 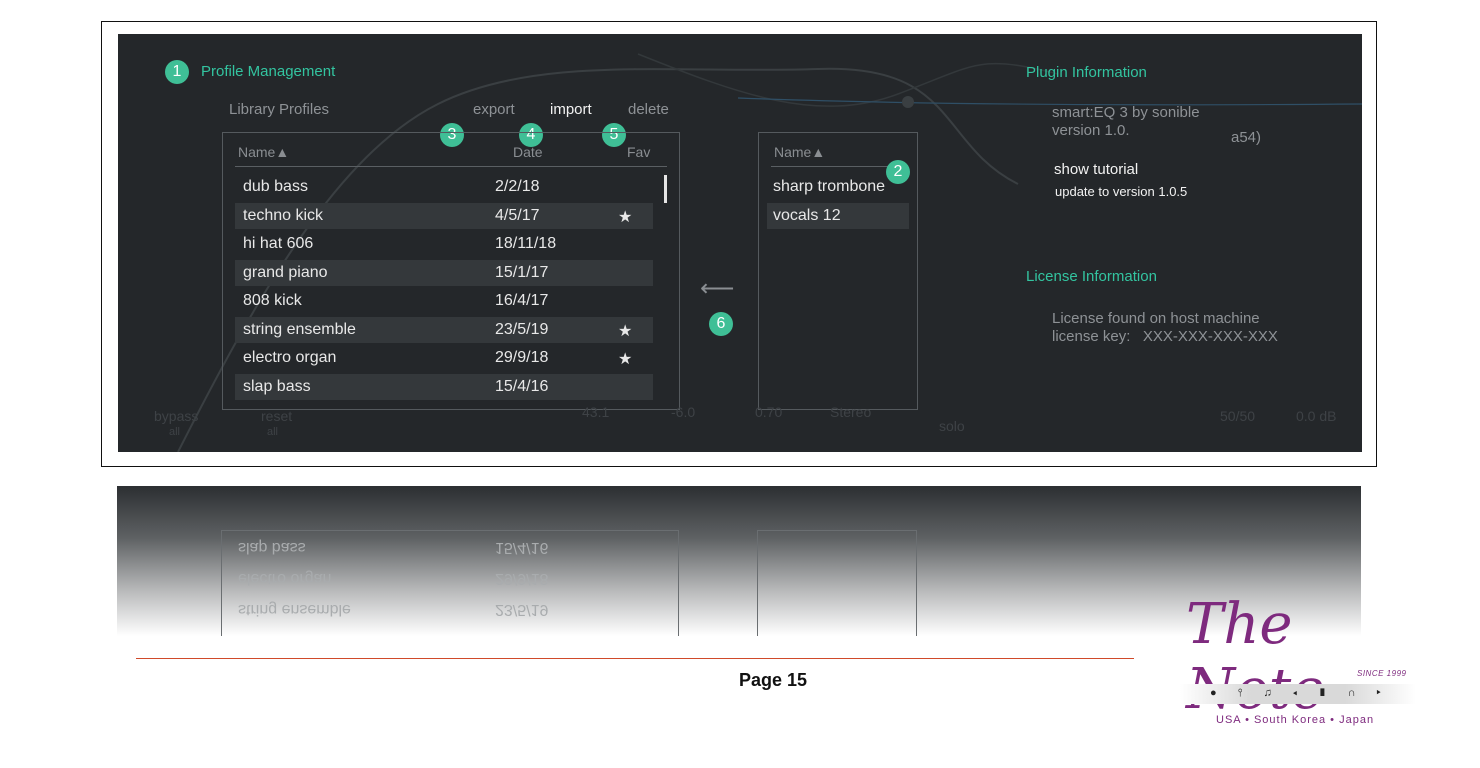 I want to click on callout-badge-2: 2, so click(x=898, y=172).